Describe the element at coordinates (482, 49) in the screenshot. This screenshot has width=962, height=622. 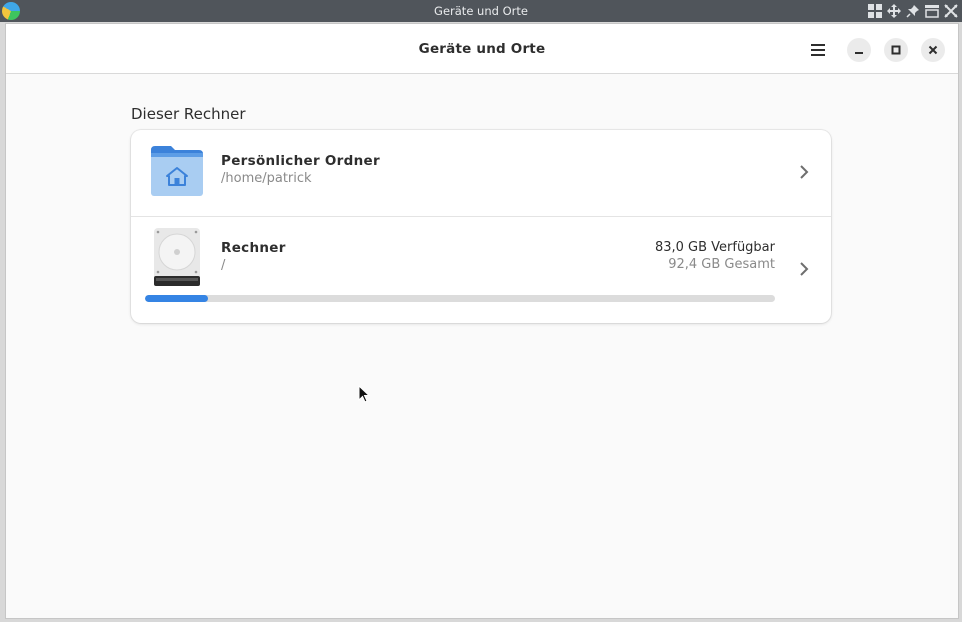
I see `header-bar: Geräte und Orte` at that location.